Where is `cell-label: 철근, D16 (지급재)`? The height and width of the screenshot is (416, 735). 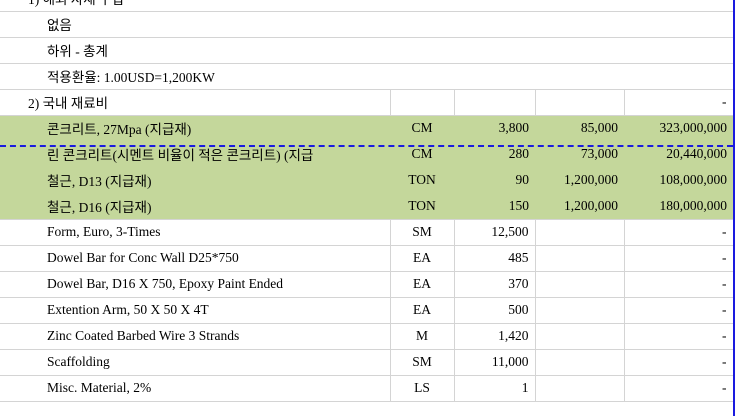
cell-label: 철근, D16 (지급재) is located at coordinates (195, 206).